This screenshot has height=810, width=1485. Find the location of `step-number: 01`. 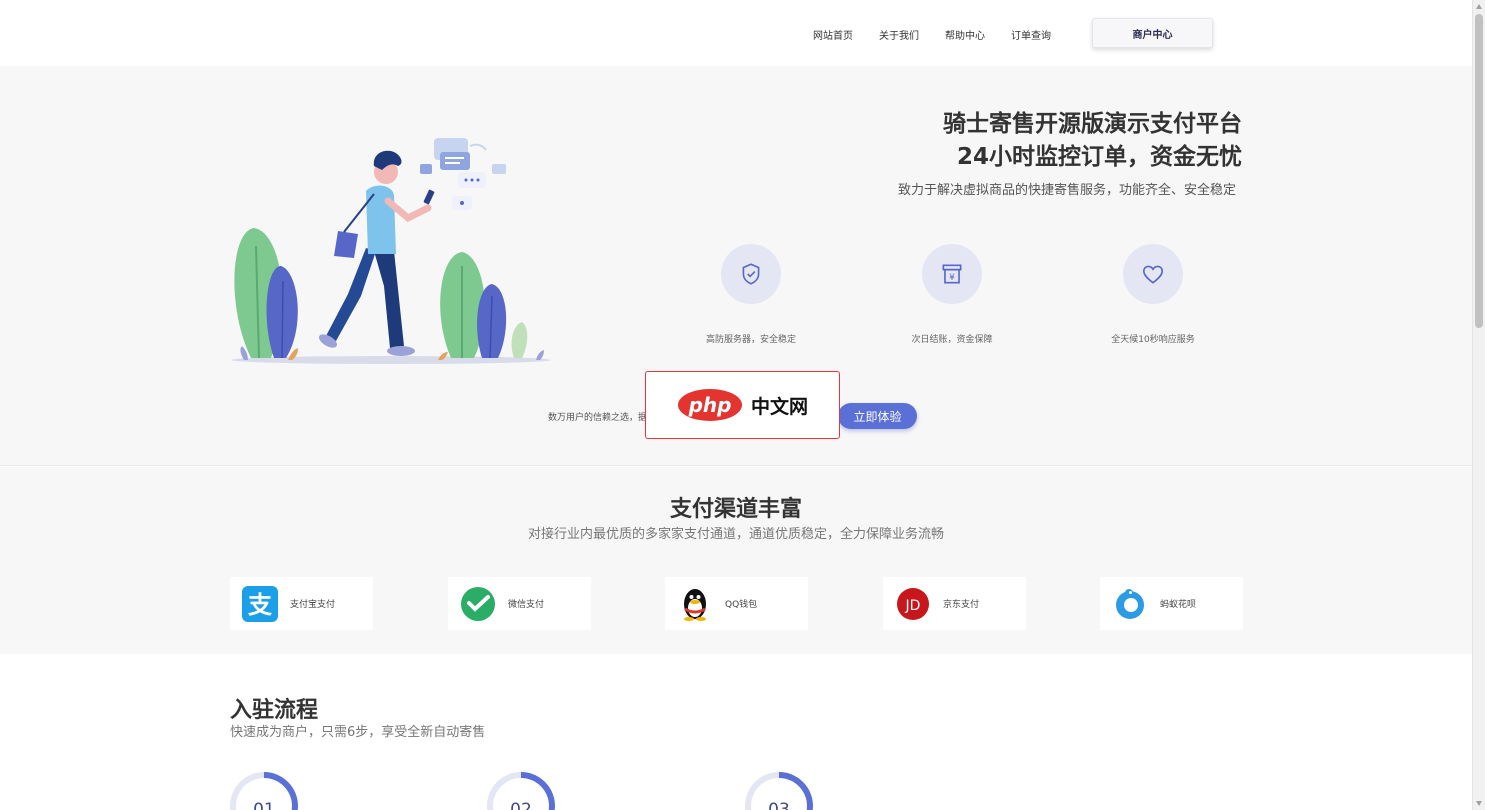

step-number: 01 is located at coordinates (264, 794).